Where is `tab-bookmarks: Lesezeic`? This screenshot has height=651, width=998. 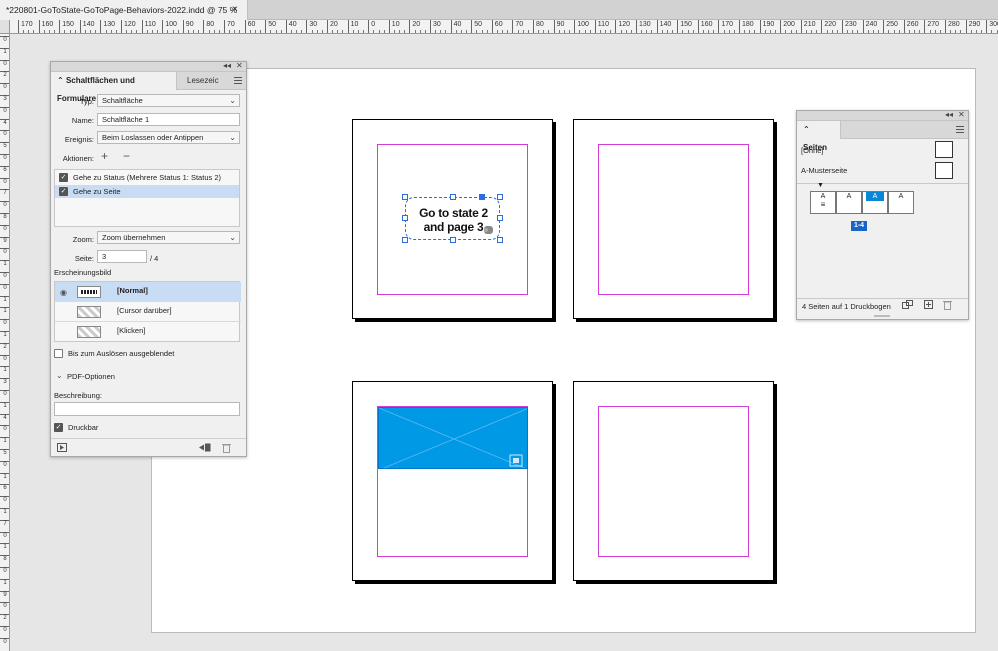
tab-bookmarks: Lesezeic is located at coordinates (203, 81).